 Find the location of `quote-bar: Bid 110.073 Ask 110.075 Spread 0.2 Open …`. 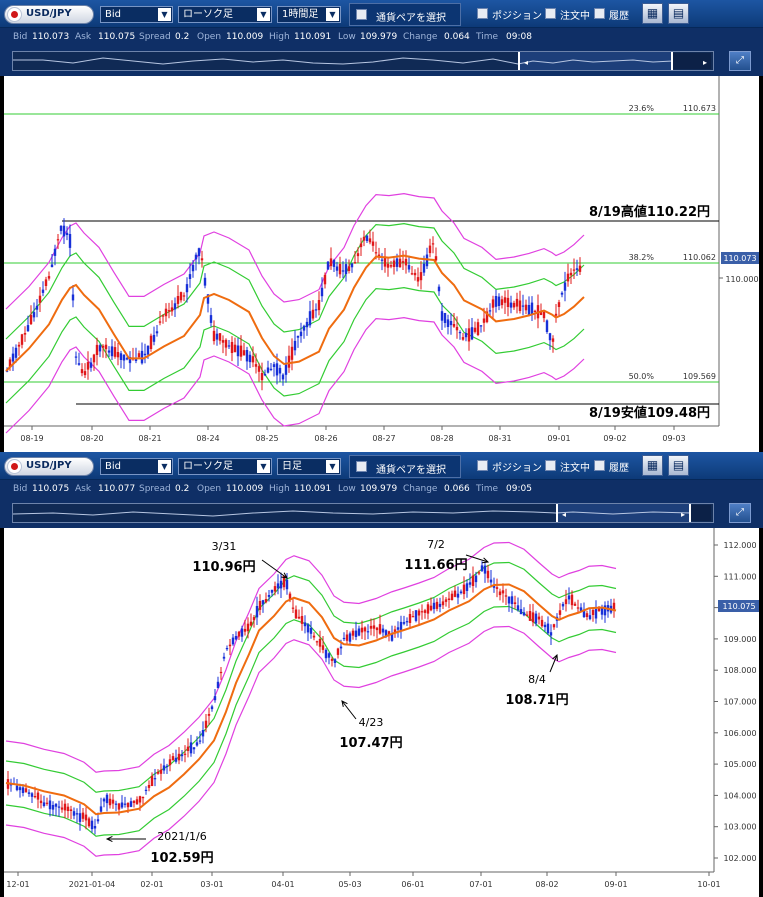

quote-bar: Bid 110.073 Ask 110.075 Spread 0.2 Open … is located at coordinates (381, 37).